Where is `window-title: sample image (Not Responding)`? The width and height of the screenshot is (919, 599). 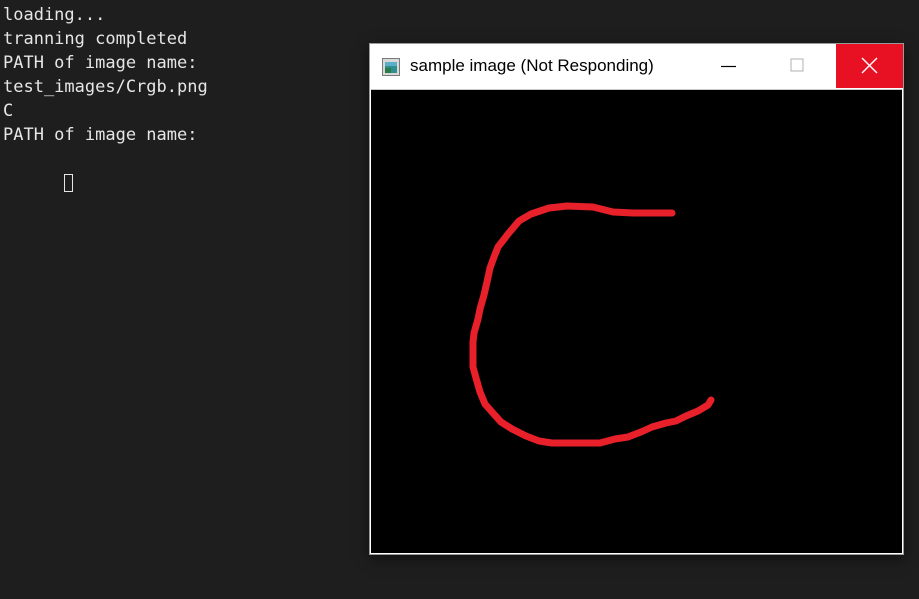
window-title: sample image (Not Responding) is located at coordinates (532, 65).